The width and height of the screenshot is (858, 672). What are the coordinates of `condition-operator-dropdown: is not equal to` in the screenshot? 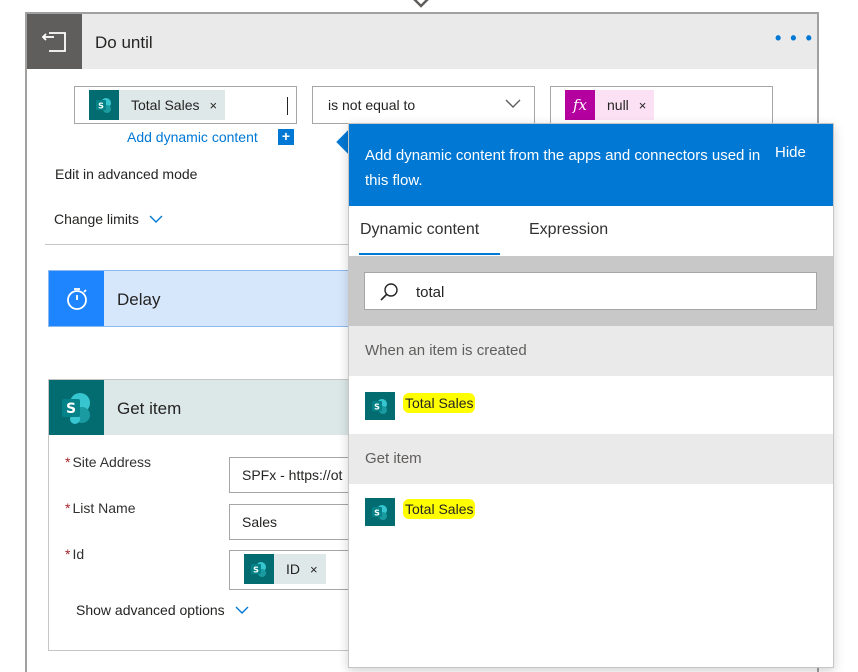 It's located at (423, 105).